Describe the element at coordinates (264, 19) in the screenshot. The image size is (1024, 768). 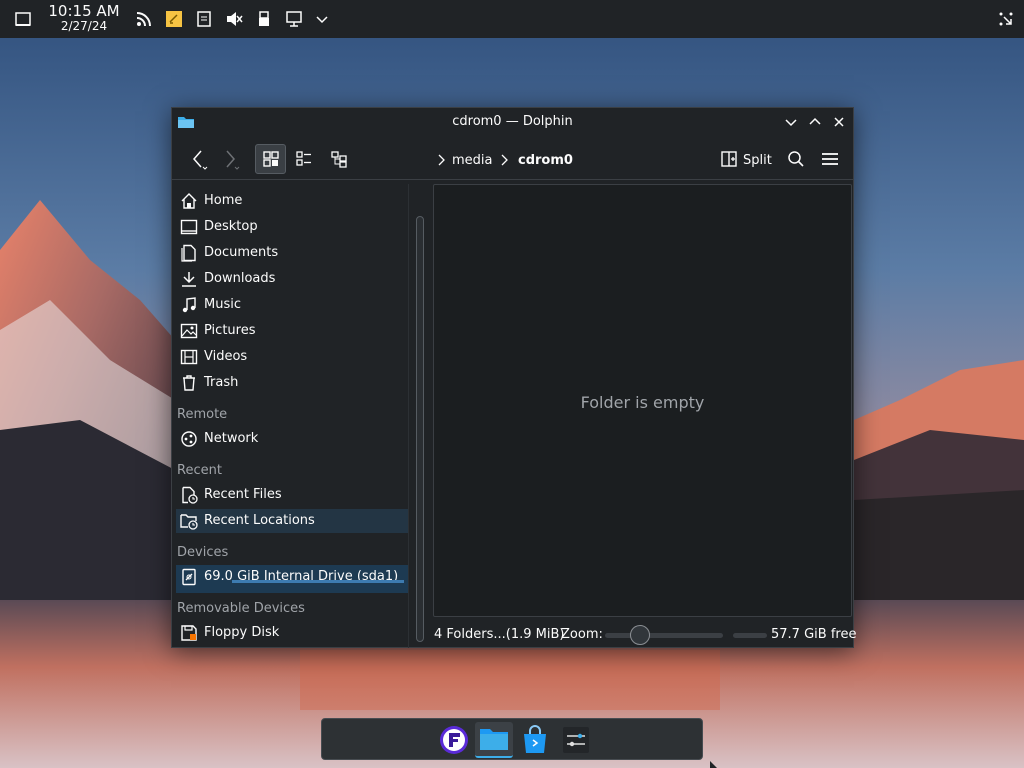
I see `usb-icon` at that location.